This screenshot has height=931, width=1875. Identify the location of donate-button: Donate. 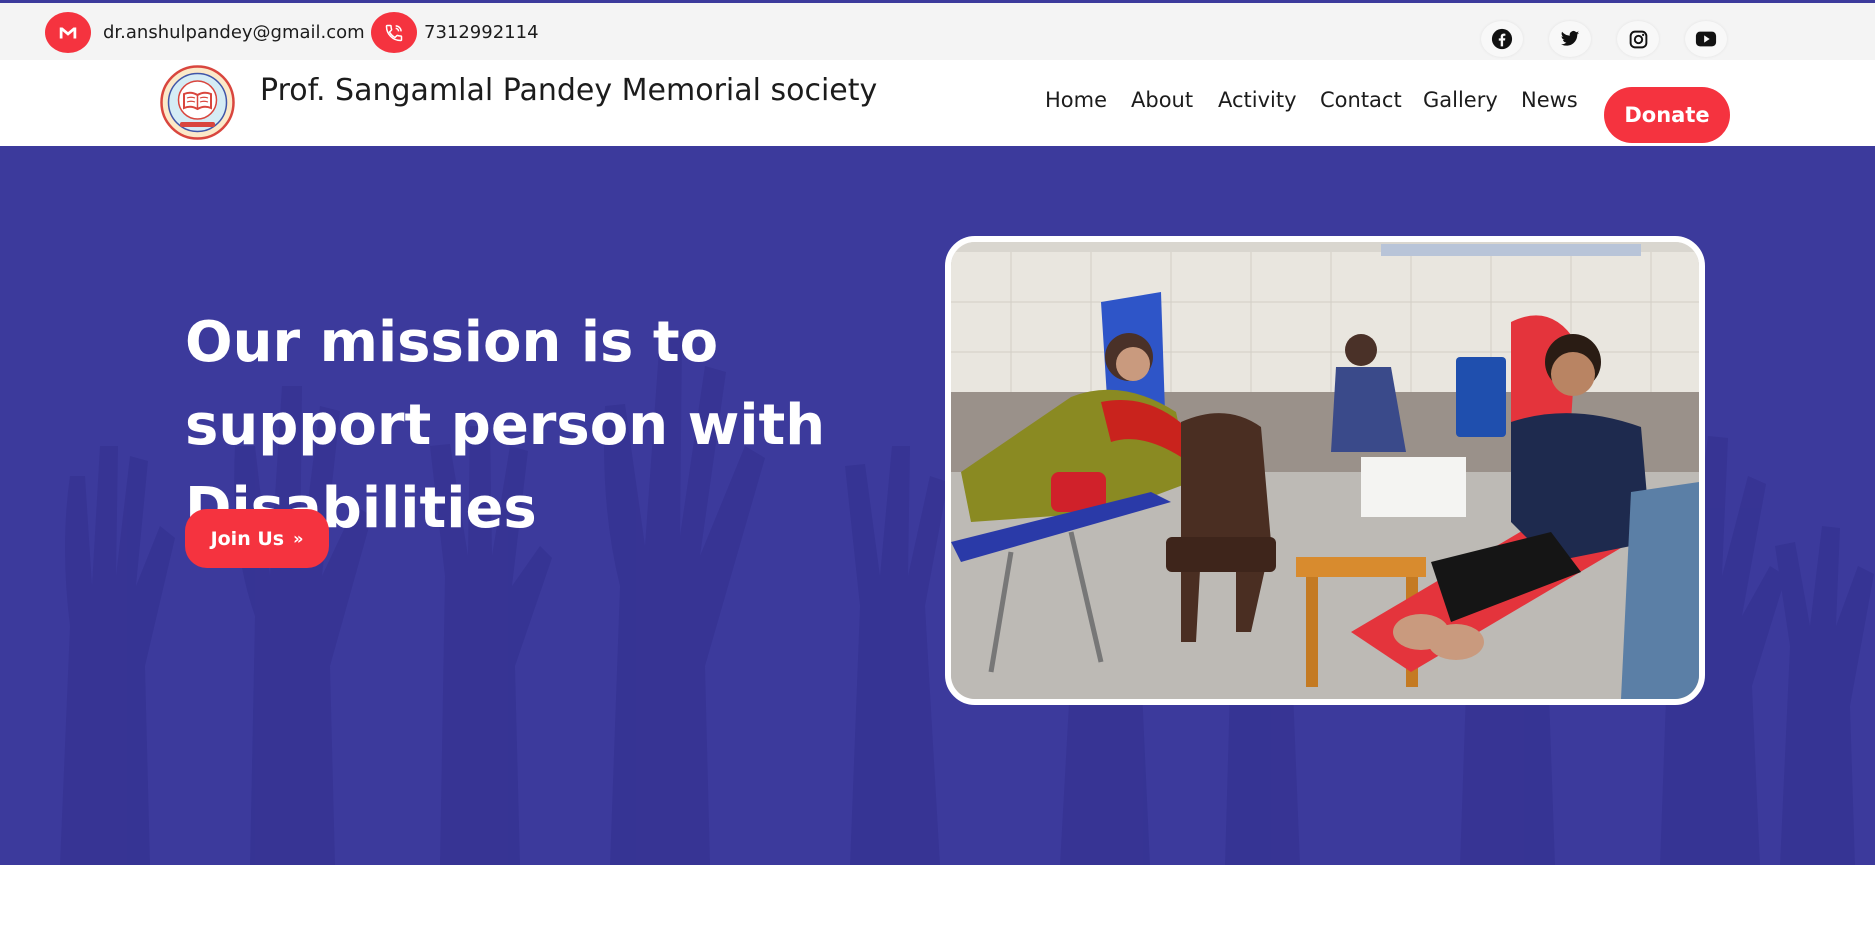
(1667, 115).